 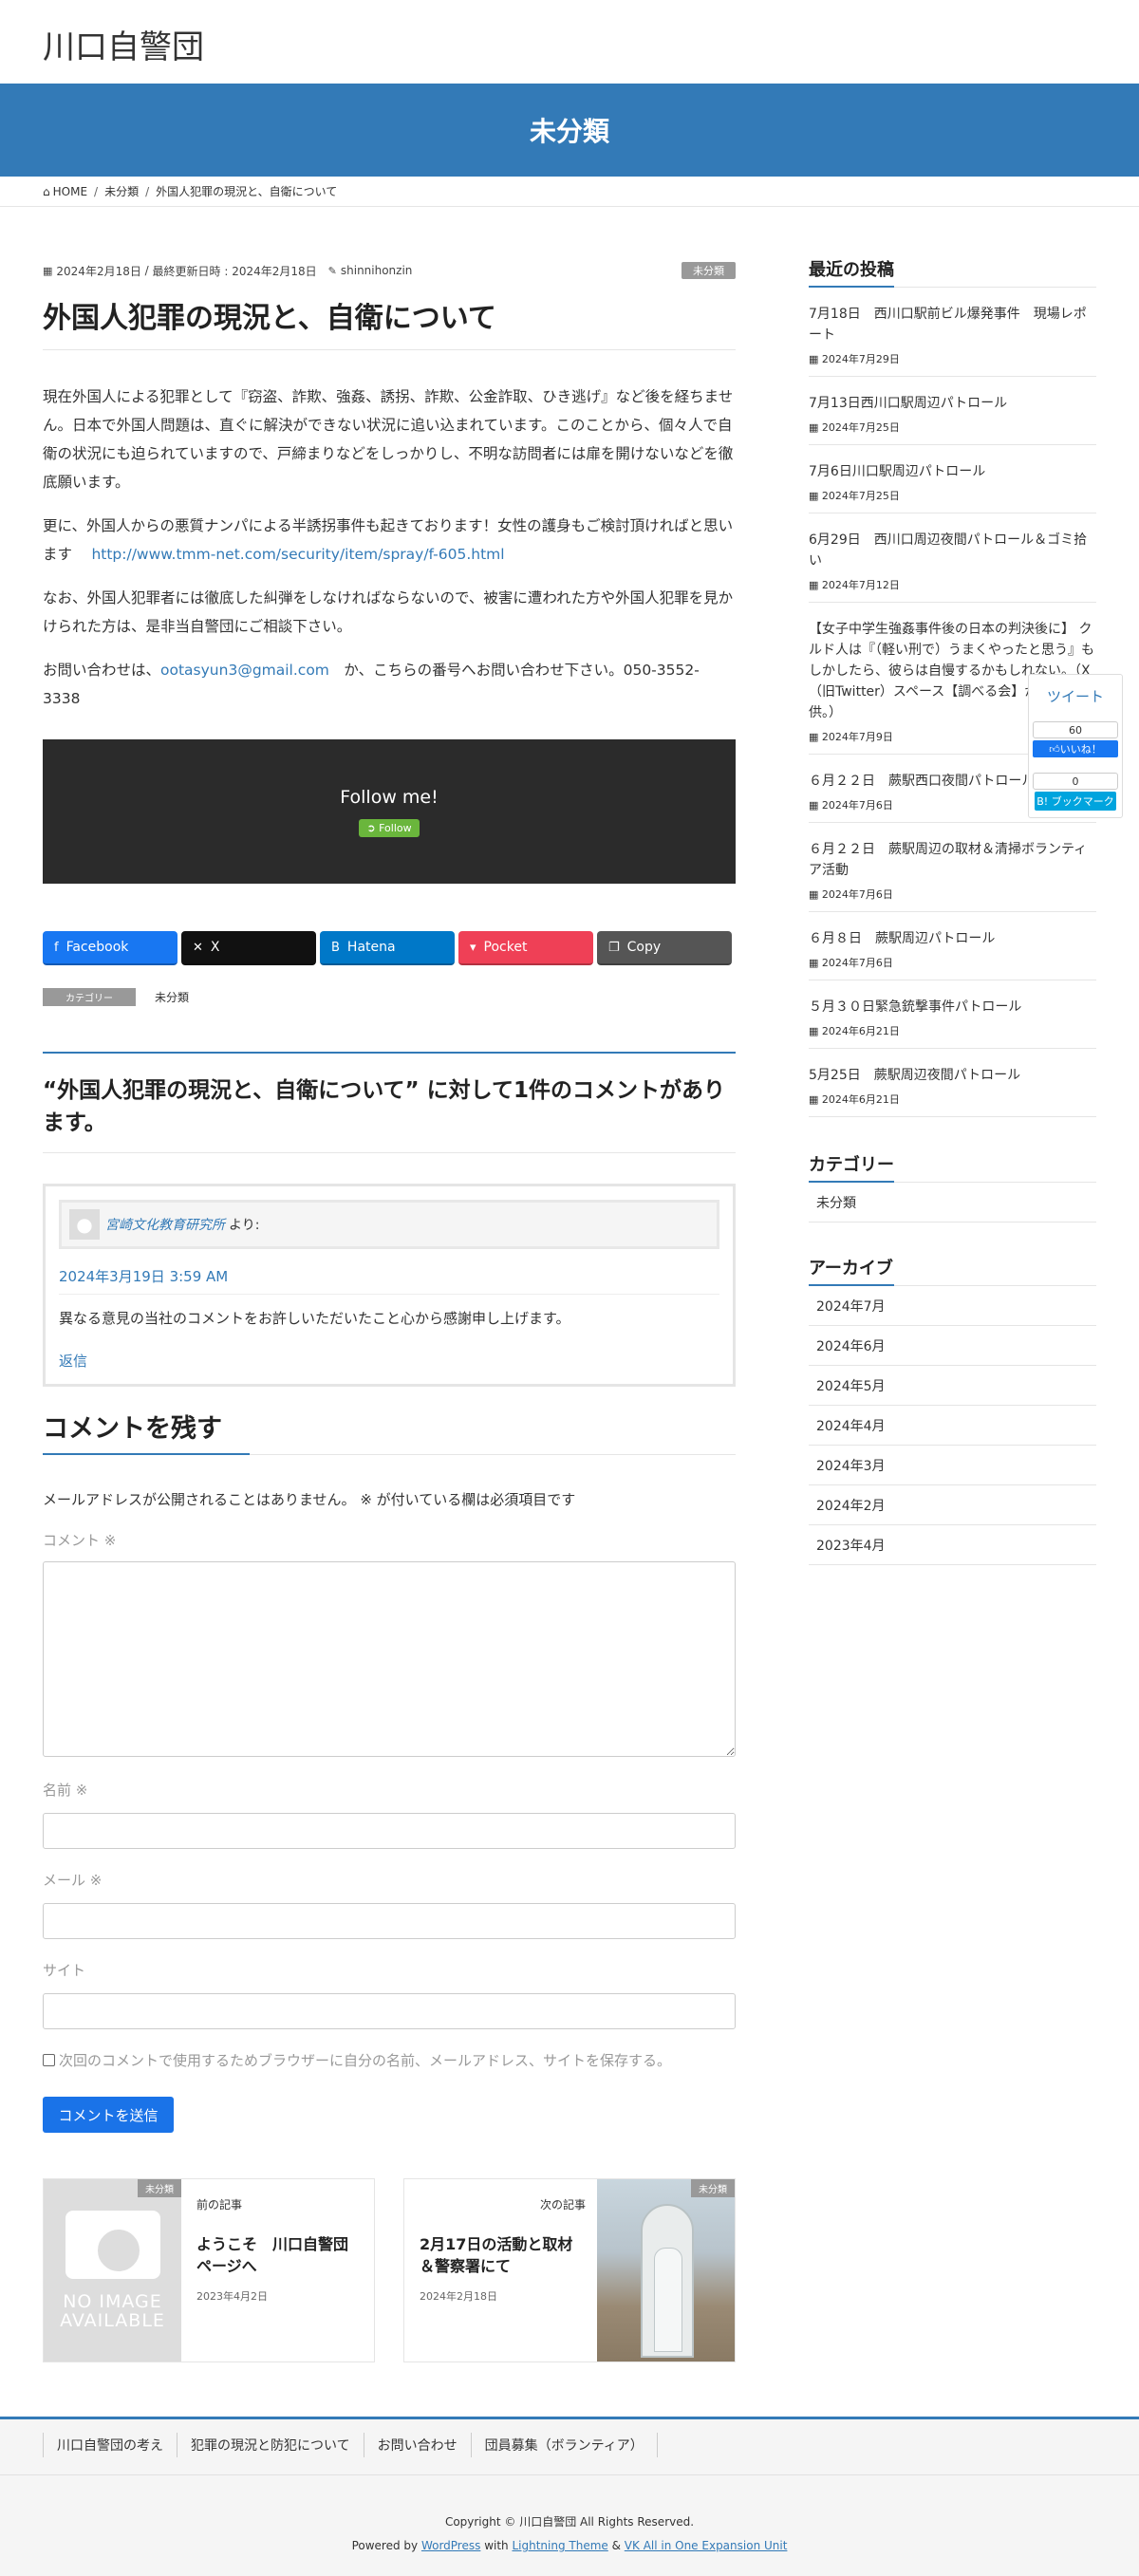 What do you see at coordinates (232, 2296) in the screenshot?
I see `prev-post-date: 2023年4月2日` at bounding box center [232, 2296].